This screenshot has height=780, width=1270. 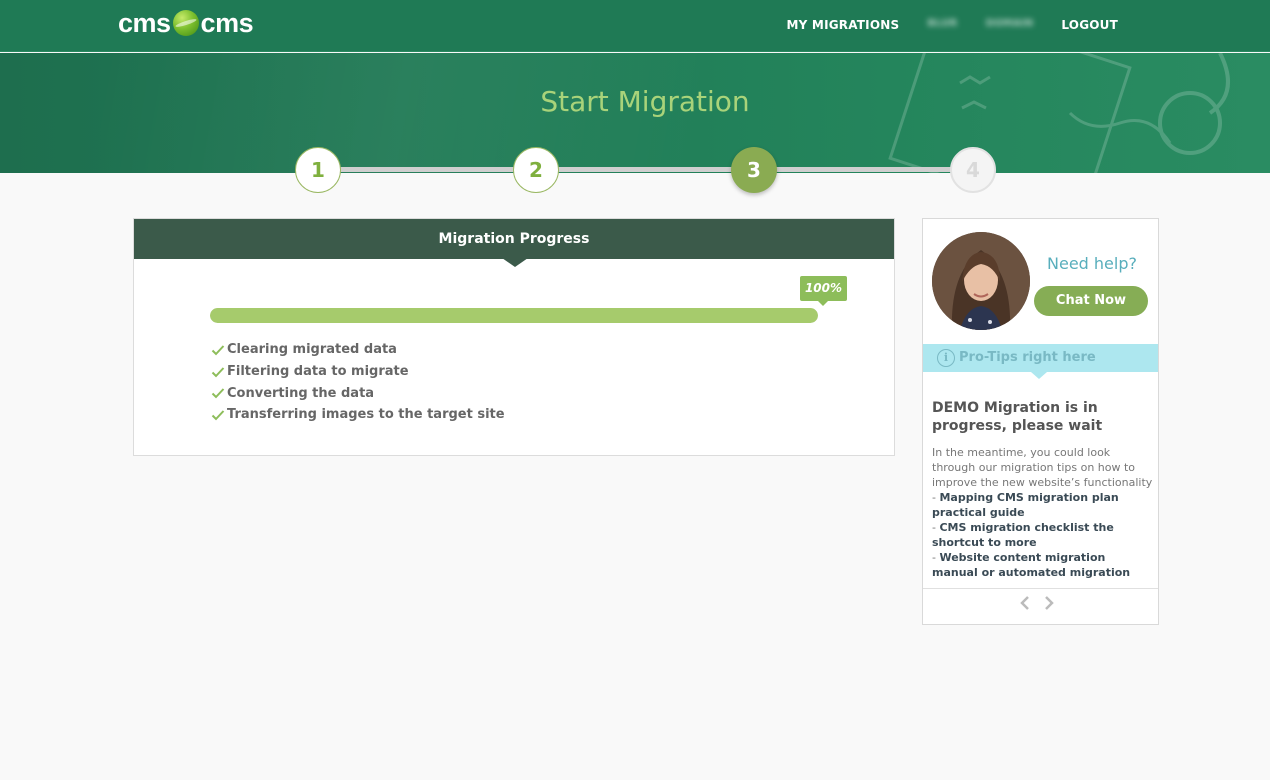 I want to click on step-4: 4, so click(x=973, y=170).